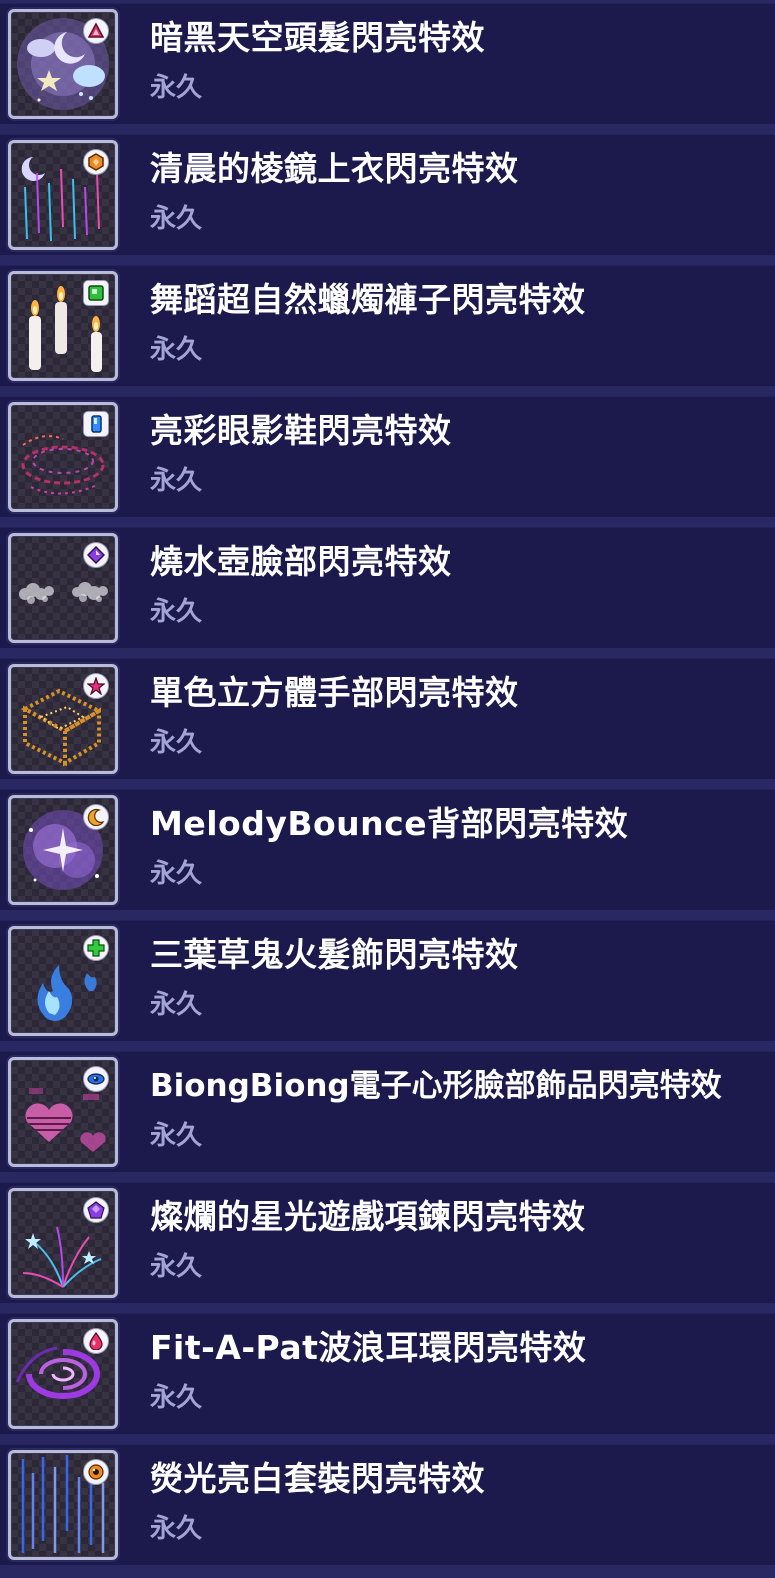 The image size is (775, 1578). What do you see at coordinates (63, 64) in the screenshot?
I see `dark-sky-hair-icon` at bounding box center [63, 64].